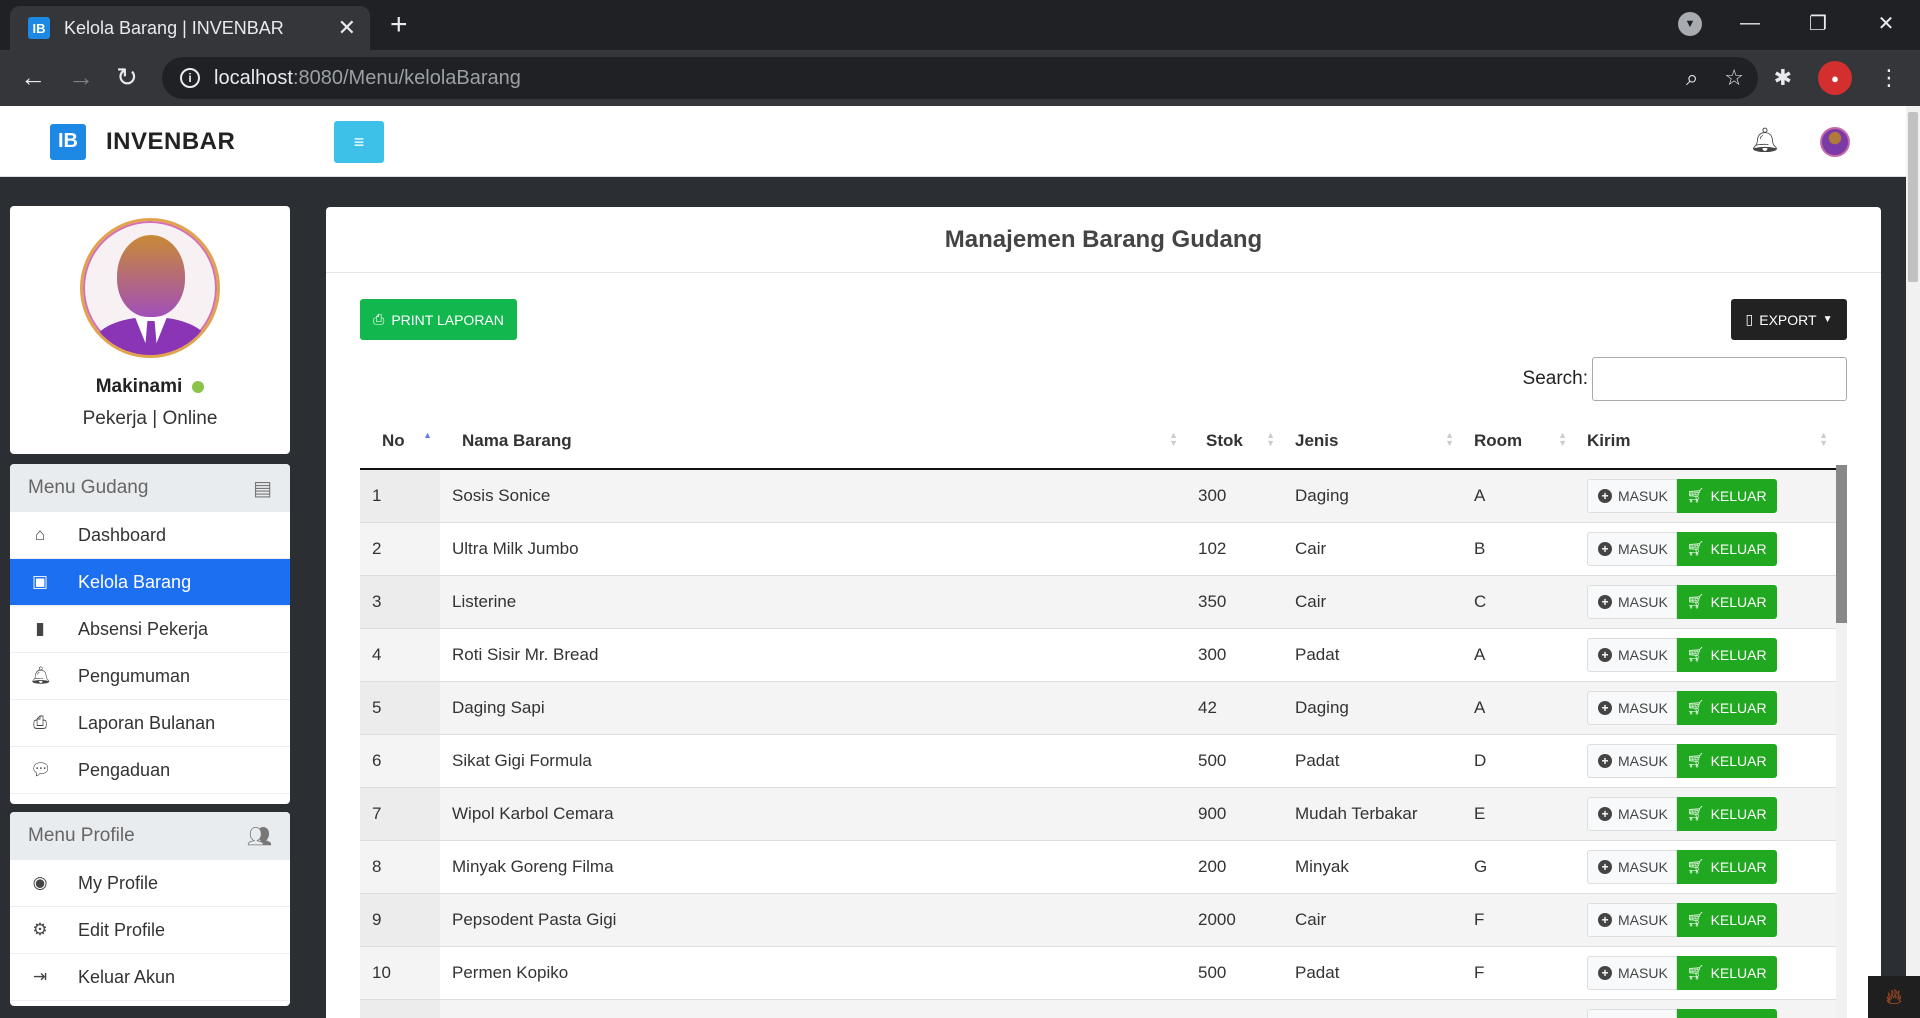 Image resolution: width=1920 pixels, height=1018 pixels. I want to click on sidebar-item-keluar-akun: ⇥ Keluar Akun, so click(150, 977).